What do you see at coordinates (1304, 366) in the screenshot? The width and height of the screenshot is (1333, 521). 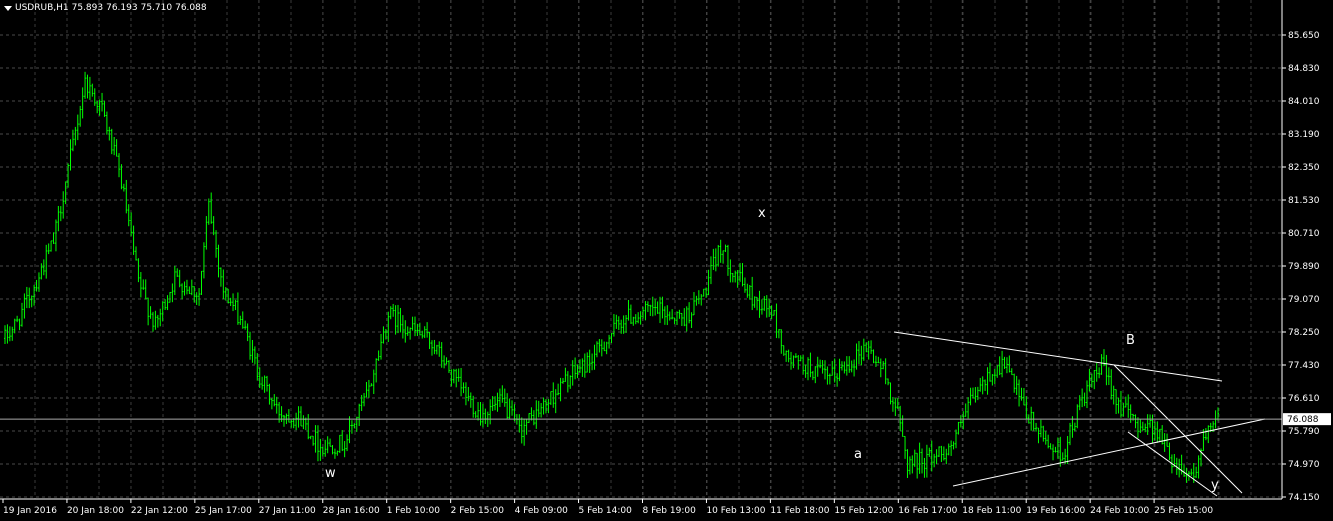 I see `price-tick-label: 77.430` at bounding box center [1304, 366].